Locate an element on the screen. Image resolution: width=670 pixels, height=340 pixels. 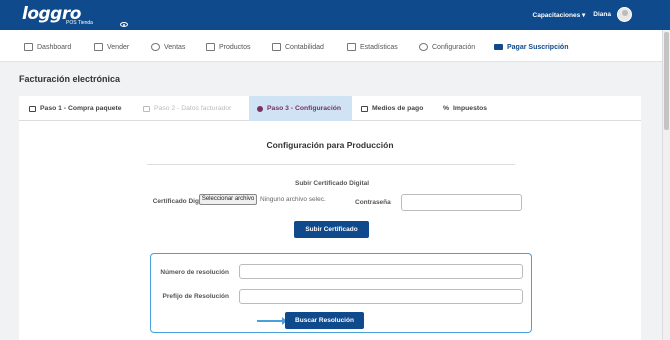
ledger-icon is located at coordinates (276, 47).